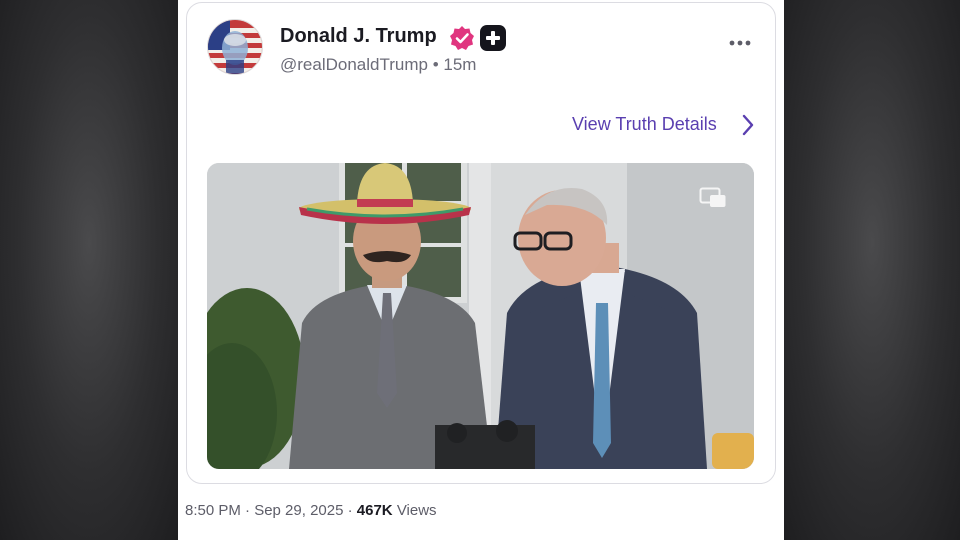 Image resolution: width=960 pixels, height=540 pixels. Describe the element at coordinates (416, 510) in the screenshot. I see `views-label: Views` at that location.